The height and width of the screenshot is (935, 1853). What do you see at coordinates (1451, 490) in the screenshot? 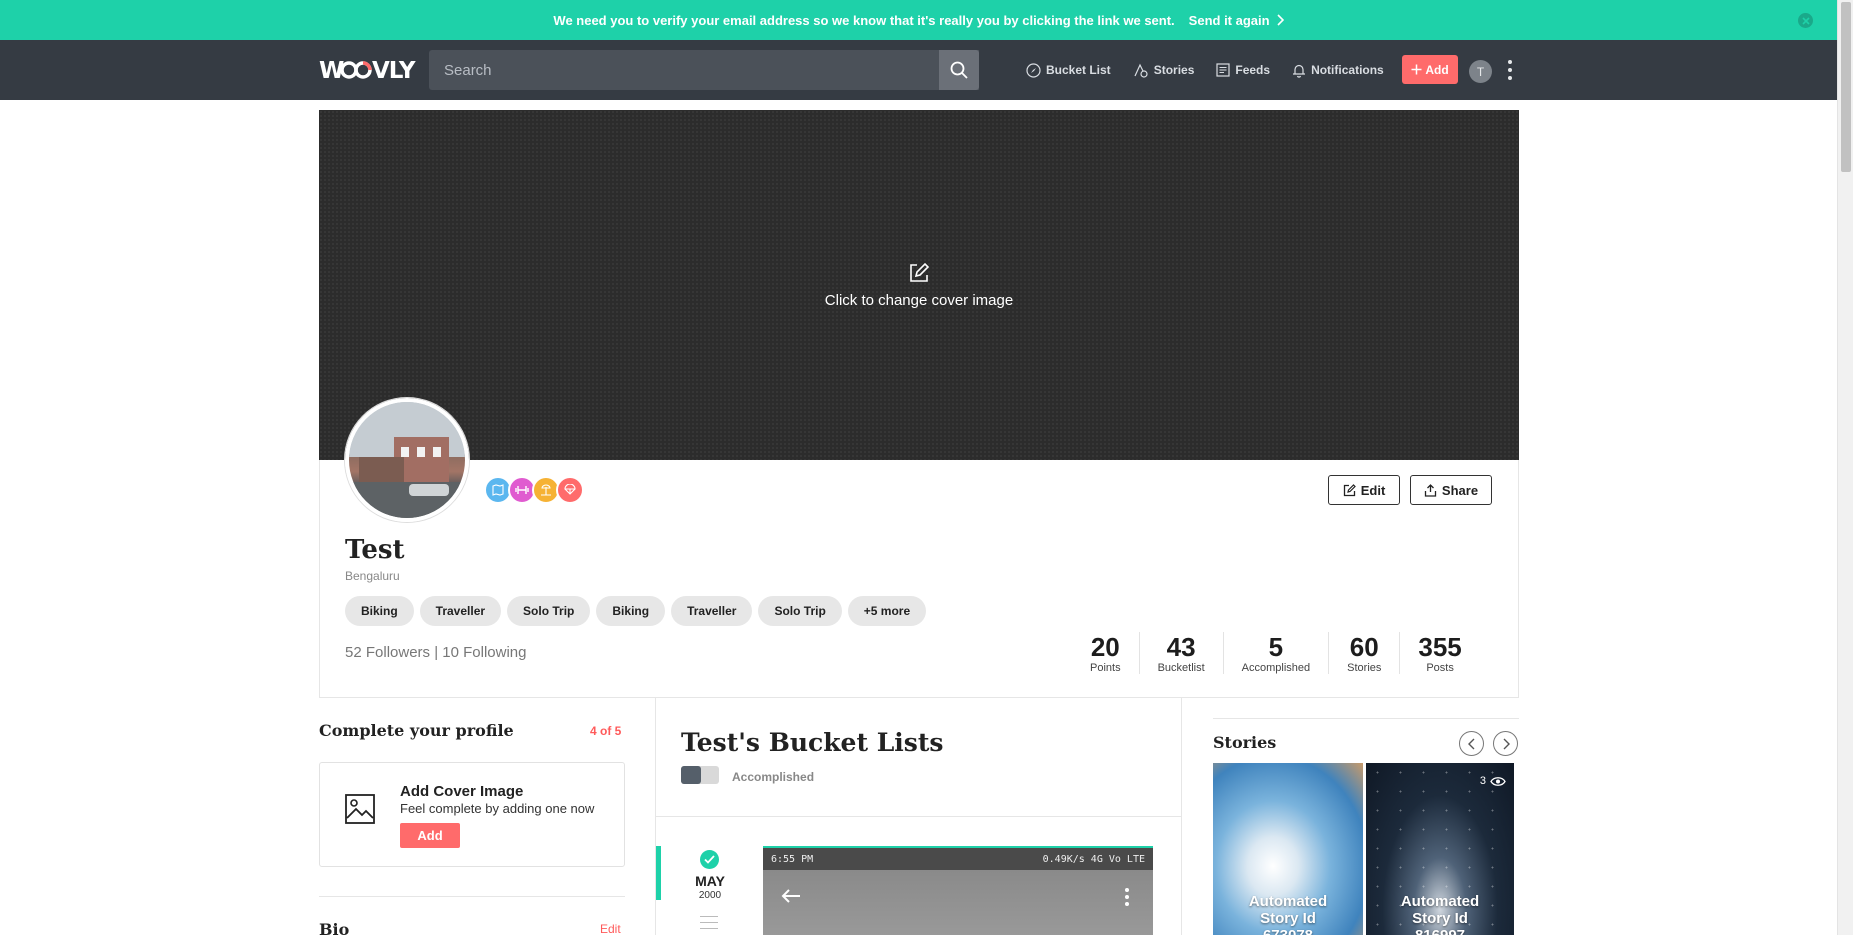
I see `share-profile-button: Share` at bounding box center [1451, 490].